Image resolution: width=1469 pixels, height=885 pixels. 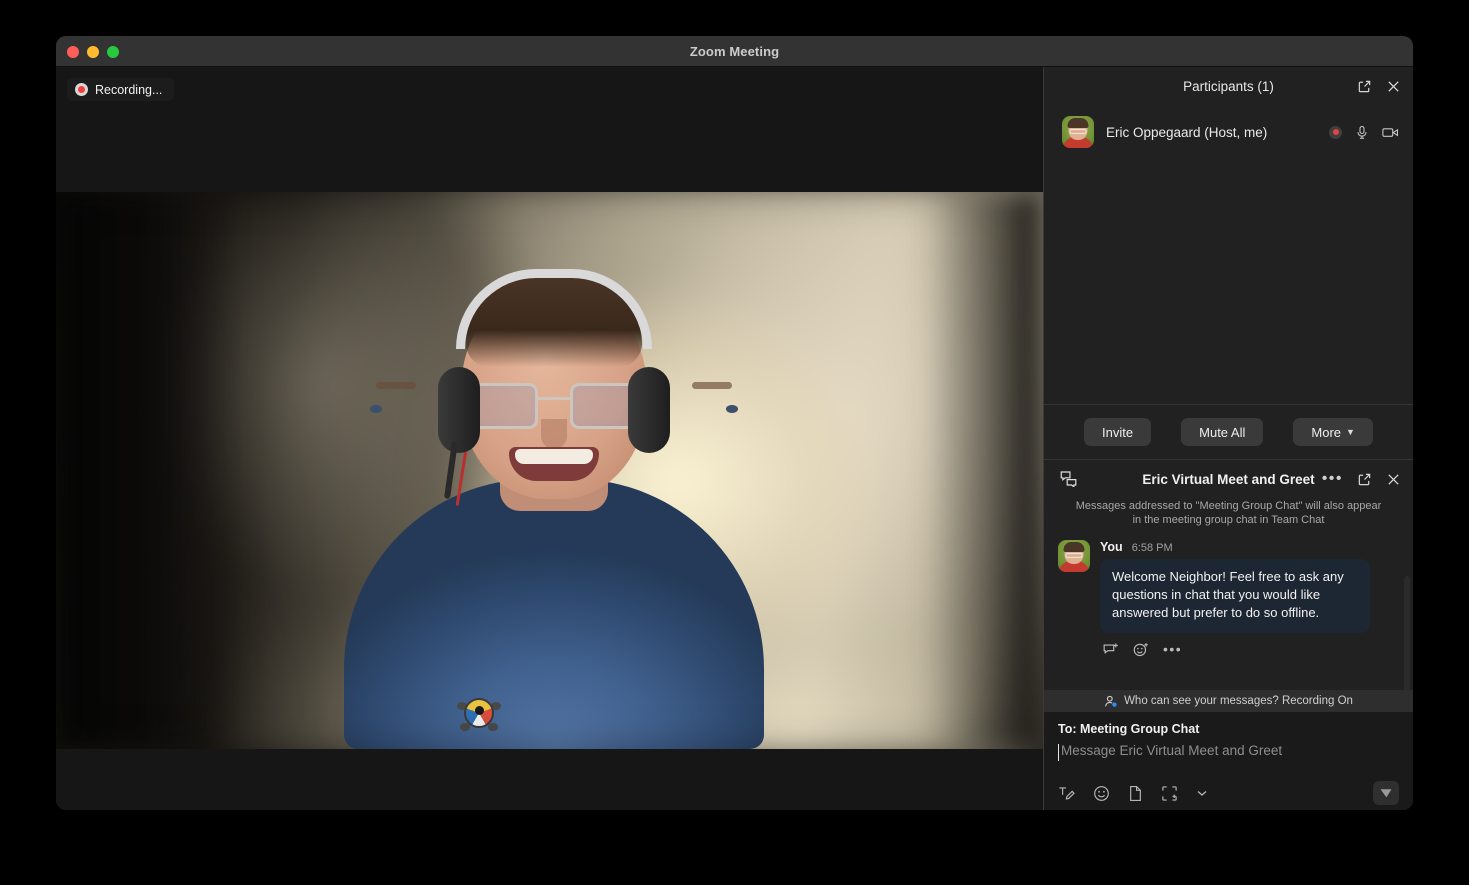 What do you see at coordinates (1335, 132) in the screenshot?
I see `recording-dot-icon` at bounding box center [1335, 132].